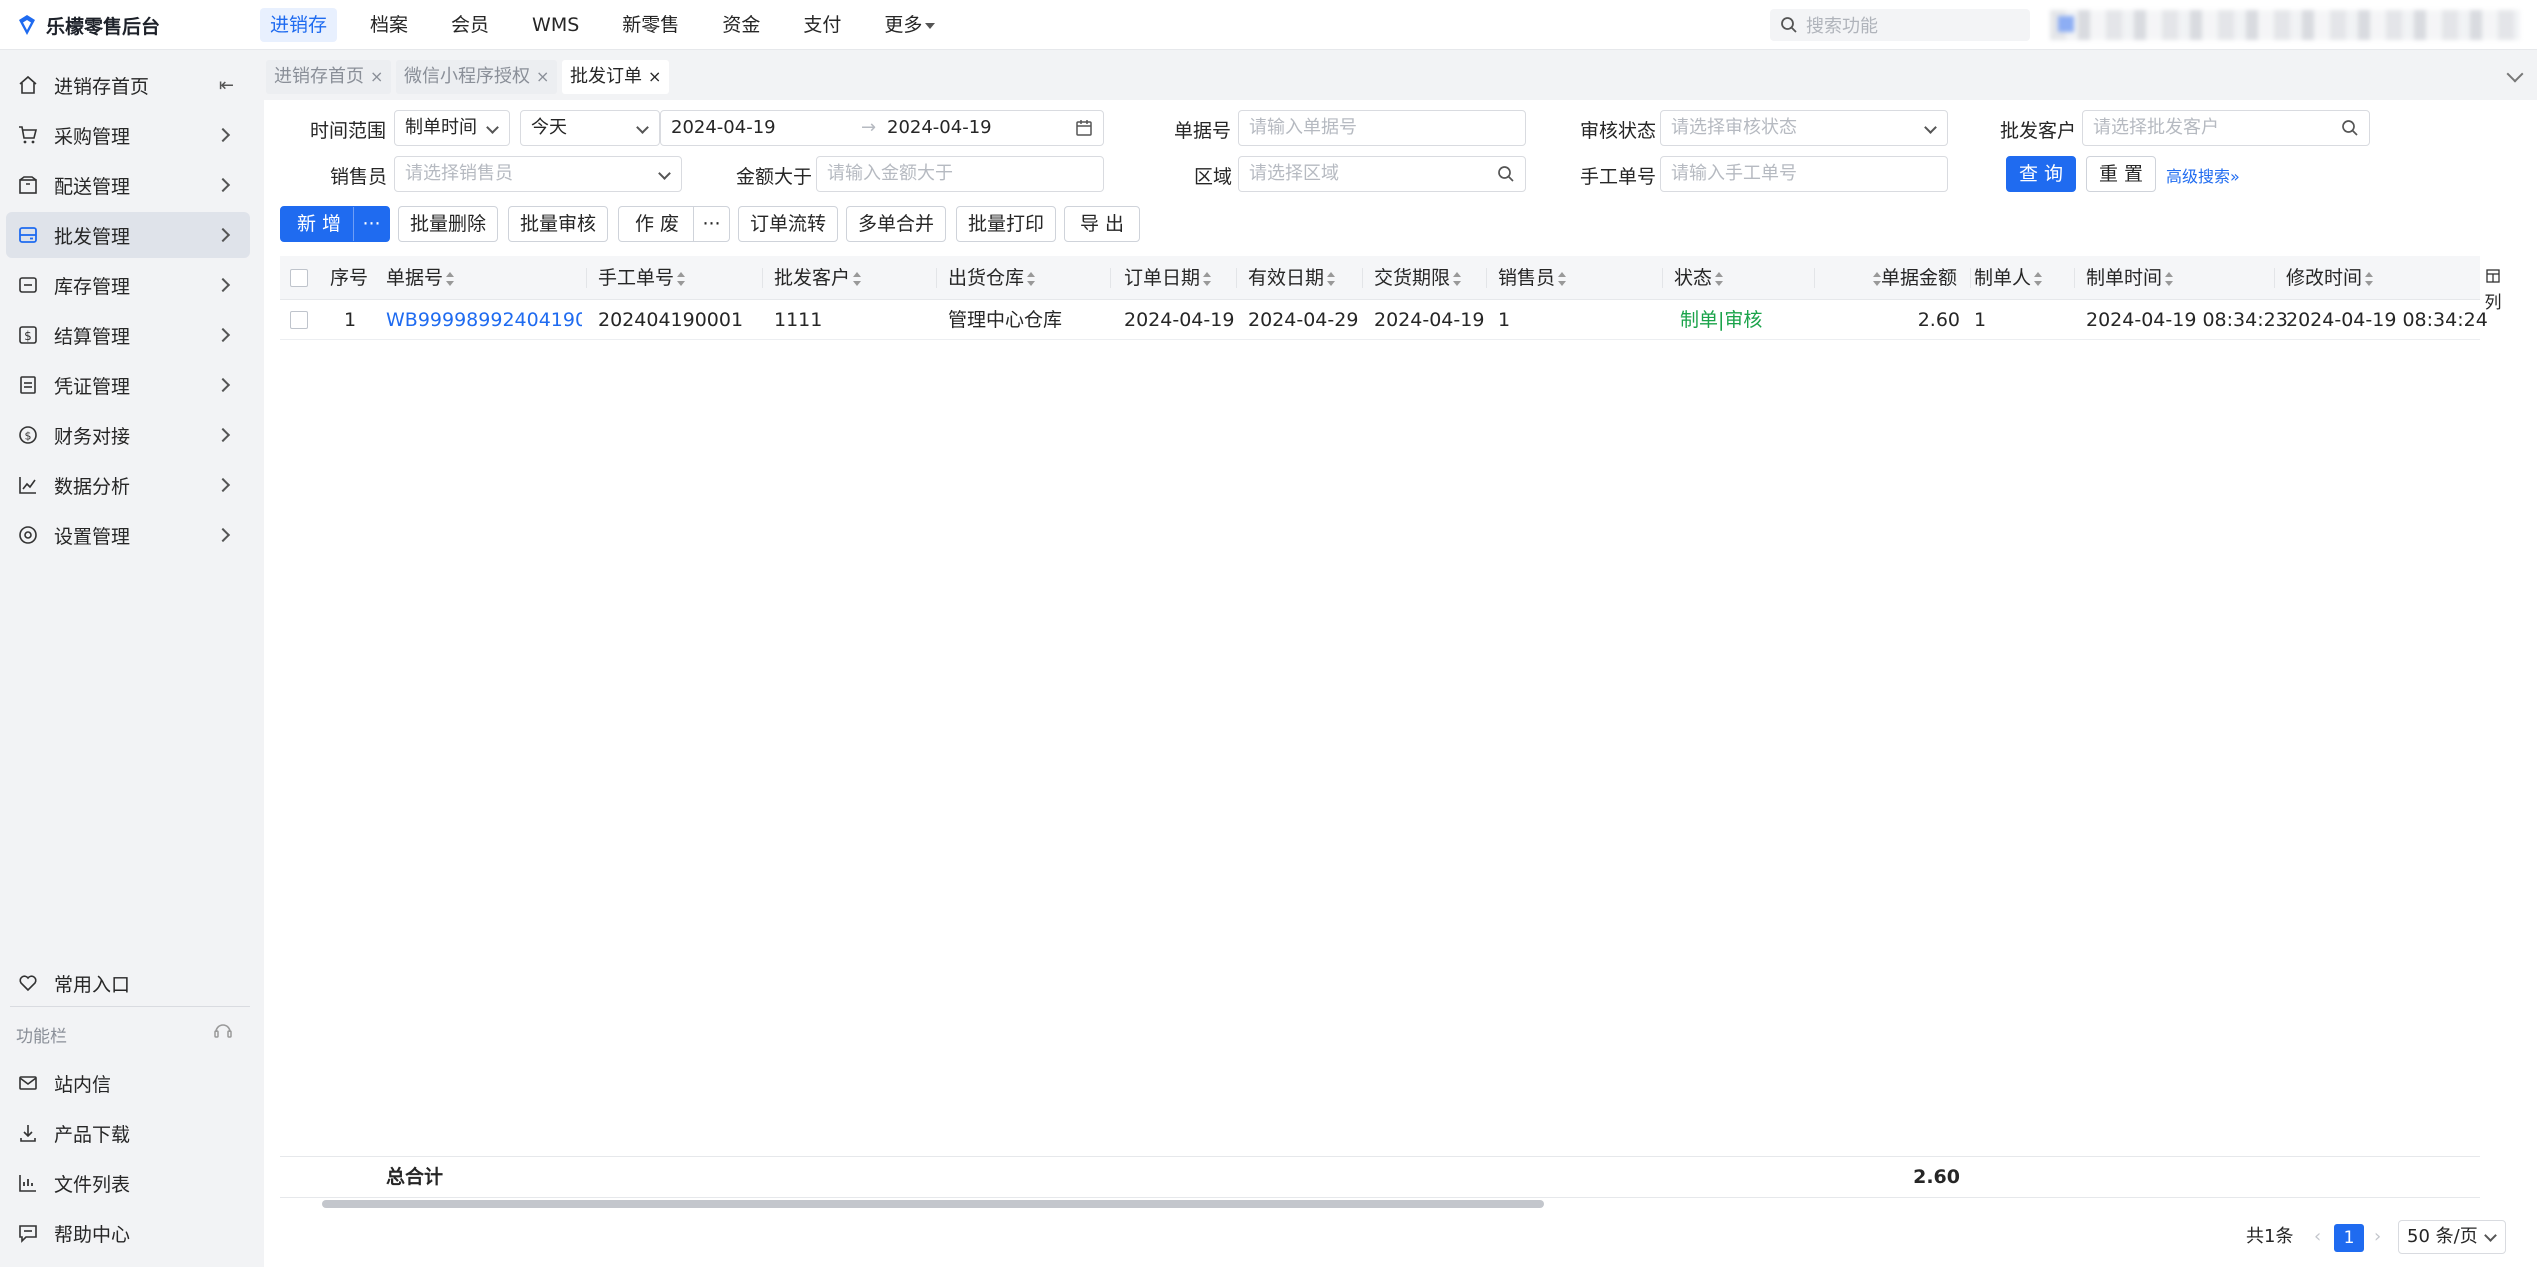 This screenshot has width=2537, height=1267. I want to click on time-preset-select: 今天, so click(590, 128).